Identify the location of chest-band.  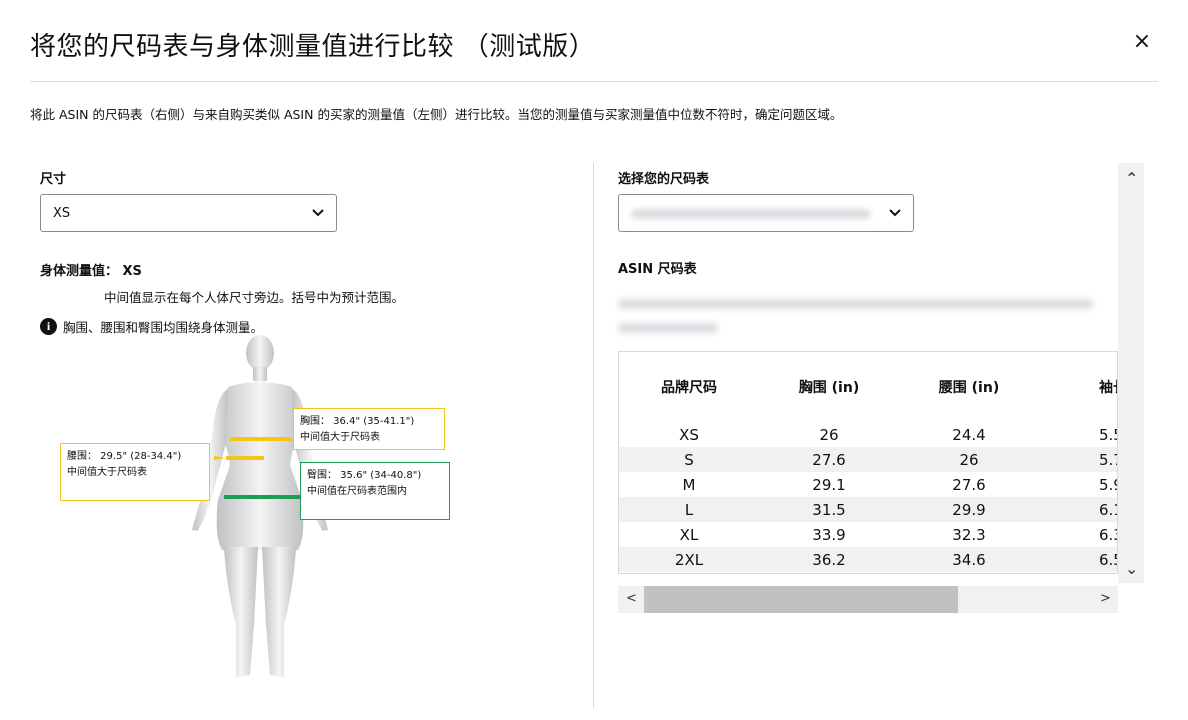
(261, 439).